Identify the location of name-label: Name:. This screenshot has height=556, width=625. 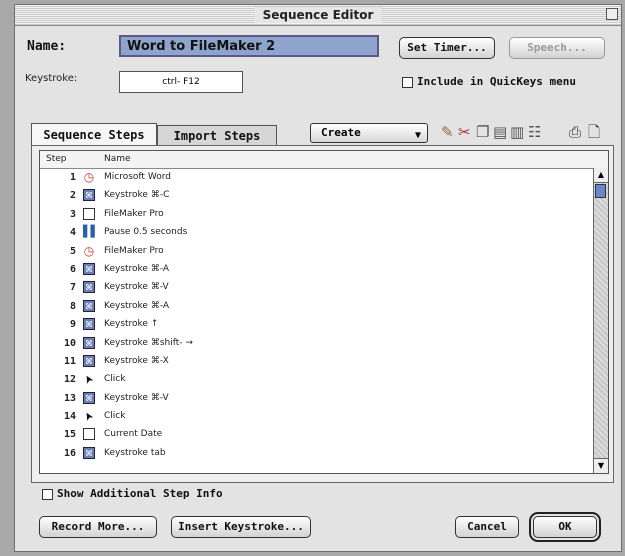
(47, 46).